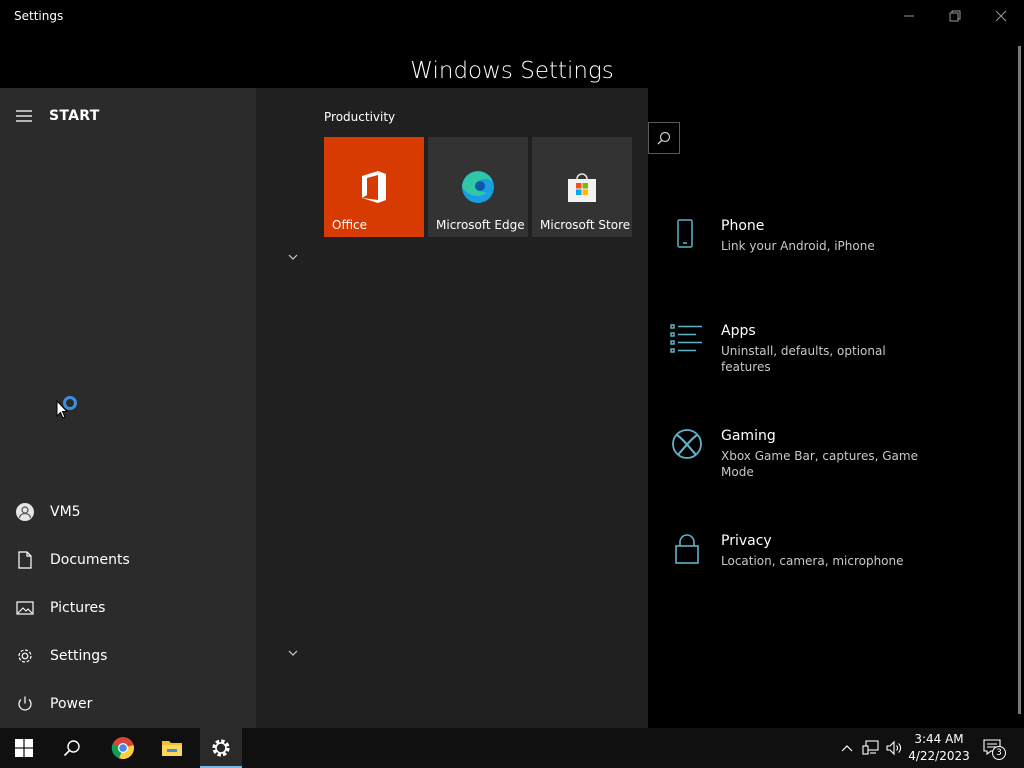  I want to click on minimize-button, so click(909, 16).